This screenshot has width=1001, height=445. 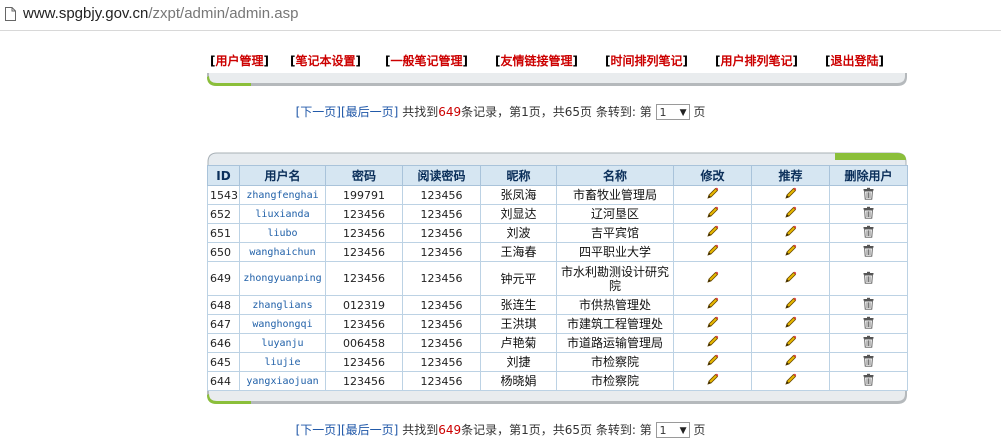 What do you see at coordinates (646, 60) in the screenshot?
I see `nav-time-sorted-notes: [时间排列笔记]` at bounding box center [646, 60].